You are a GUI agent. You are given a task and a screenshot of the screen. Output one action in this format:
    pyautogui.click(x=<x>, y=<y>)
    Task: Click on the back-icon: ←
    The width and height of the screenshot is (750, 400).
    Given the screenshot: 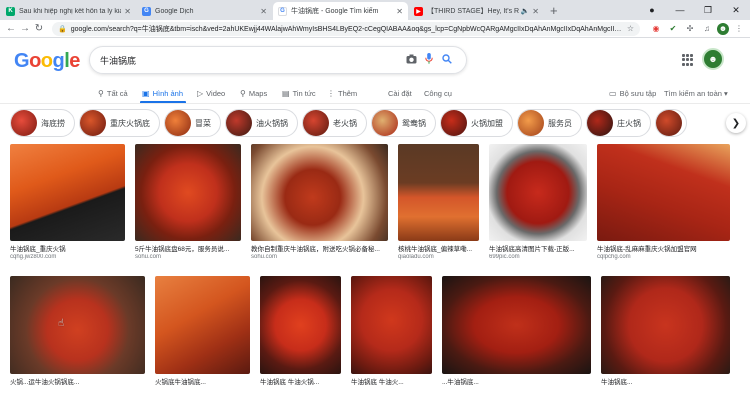 What is the action you would take?
    pyautogui.click(x=11, y=28)
    